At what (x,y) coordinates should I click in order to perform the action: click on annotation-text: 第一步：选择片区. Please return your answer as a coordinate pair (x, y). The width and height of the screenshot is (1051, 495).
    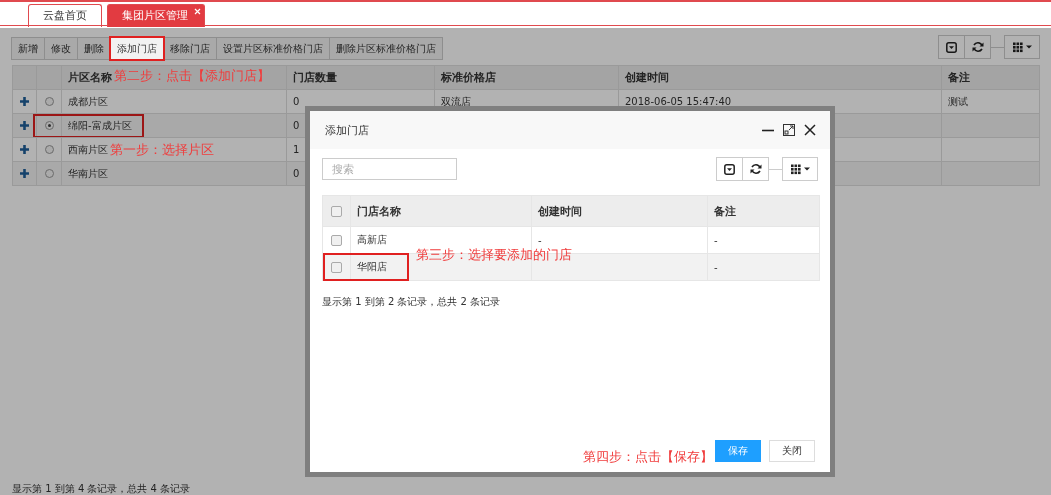
    Looking at the image, I should click on (162, 150).